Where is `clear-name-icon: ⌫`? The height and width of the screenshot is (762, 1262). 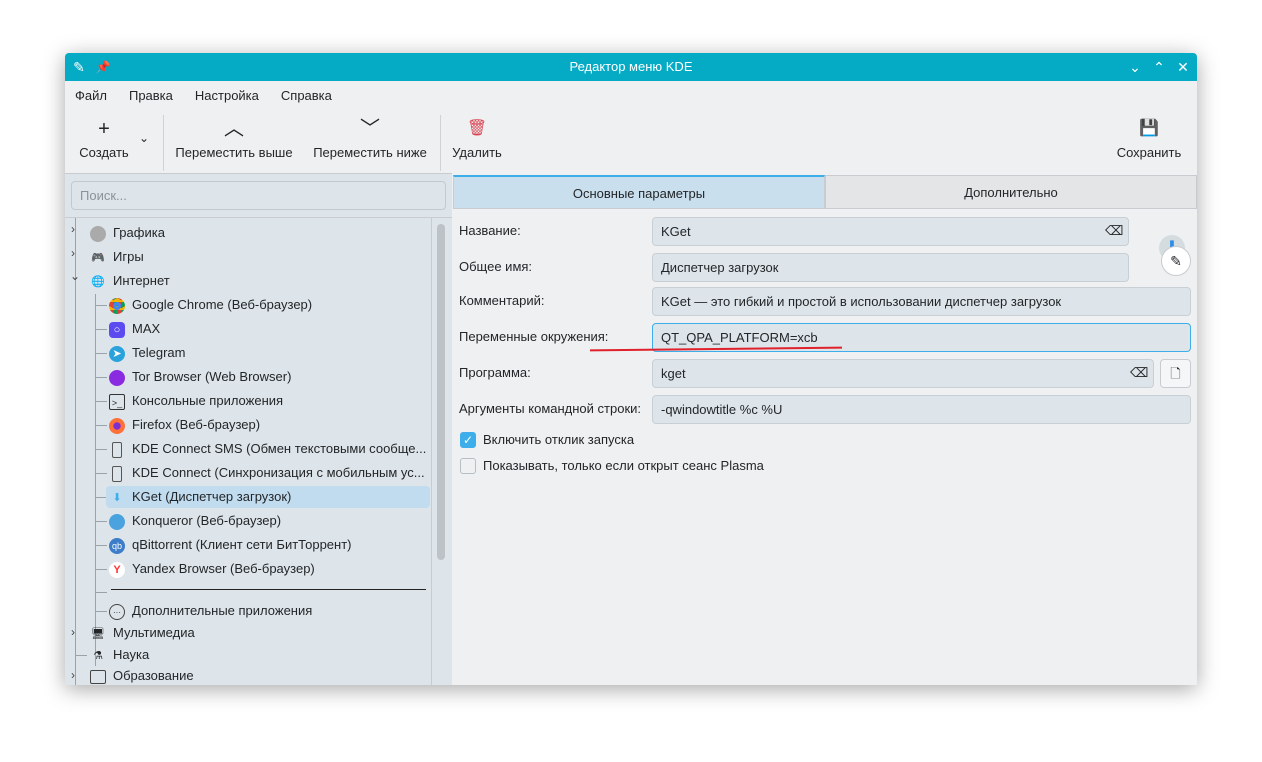 clear-name-icon: ⌫ is located at coordinates (1114, 231).